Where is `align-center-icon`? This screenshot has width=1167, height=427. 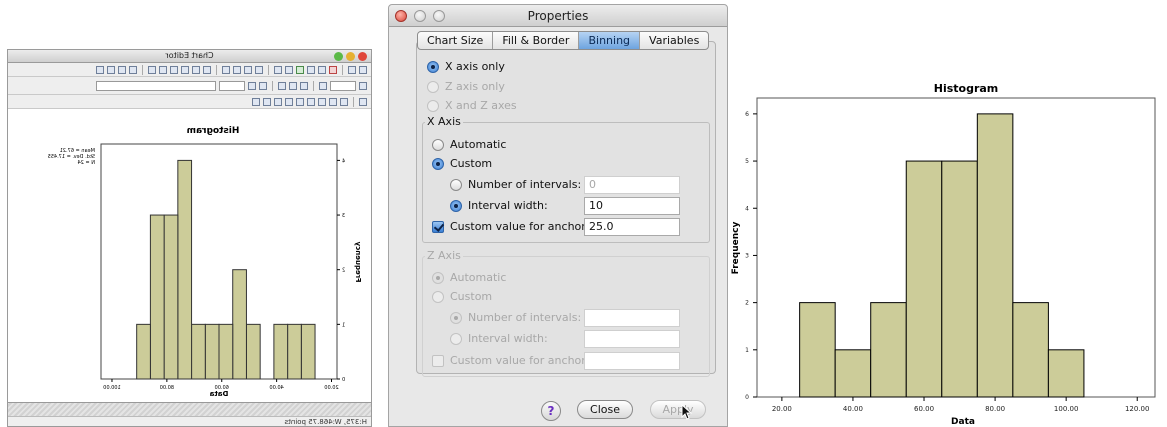
align-center-icon is located at coordinates (293, 85).